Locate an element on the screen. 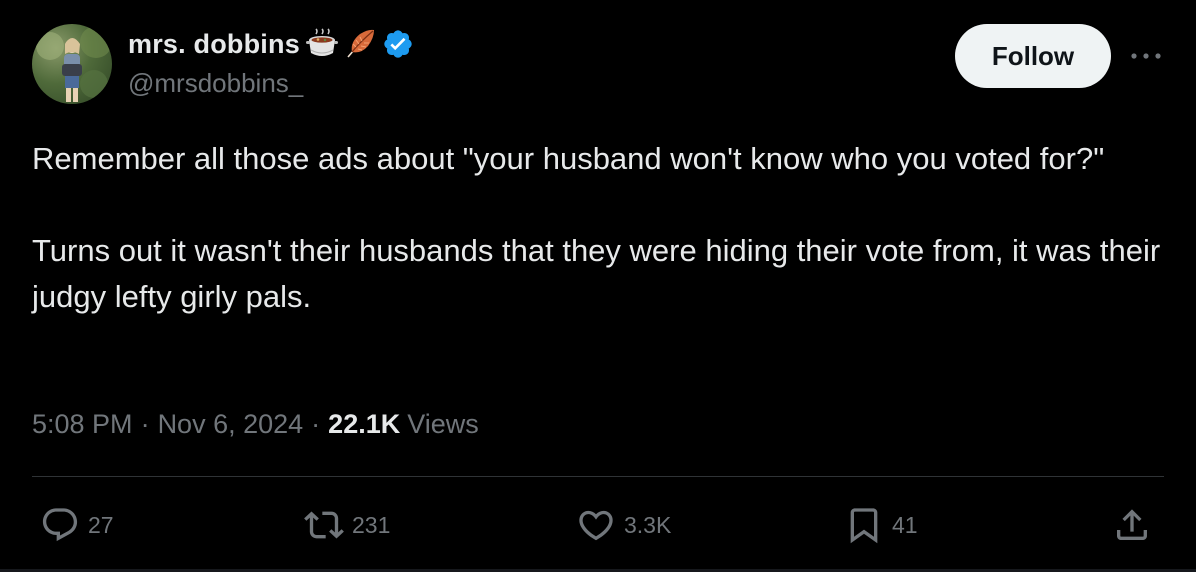  tweet-time: 5:08 PM is located at coordinates (82, 424).